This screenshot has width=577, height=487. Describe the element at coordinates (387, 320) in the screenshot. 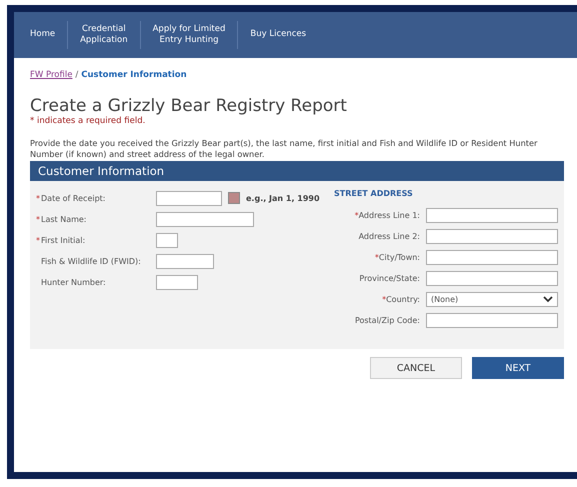

I see `field-label: Postal/Zip Code:` at that location.